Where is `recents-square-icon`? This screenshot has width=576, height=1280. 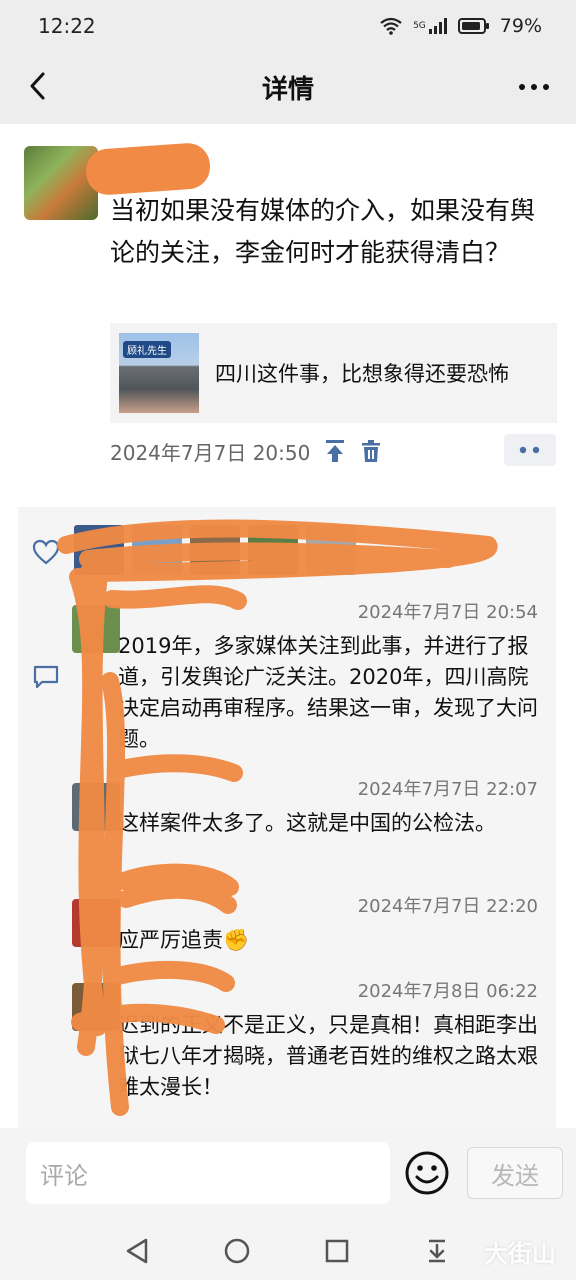
recents-square-icon is located at coordinates (337, 1251).